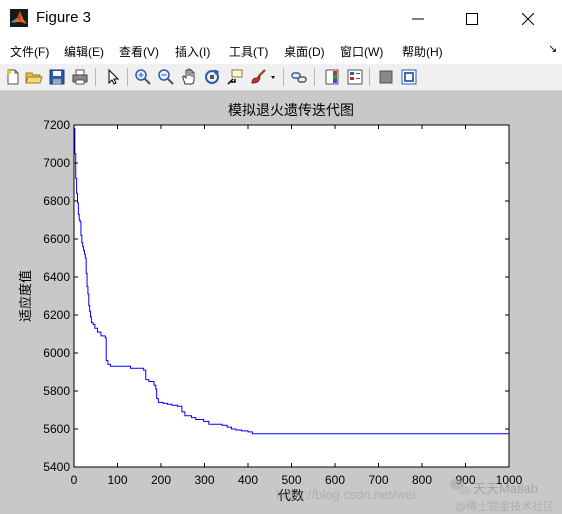 The height and width of the screenshot is (514, 562). What do you see at coordinates (409, 77) in the screenshot?
I see `show-plot-tools-icon` at bounding box center [409, 77].